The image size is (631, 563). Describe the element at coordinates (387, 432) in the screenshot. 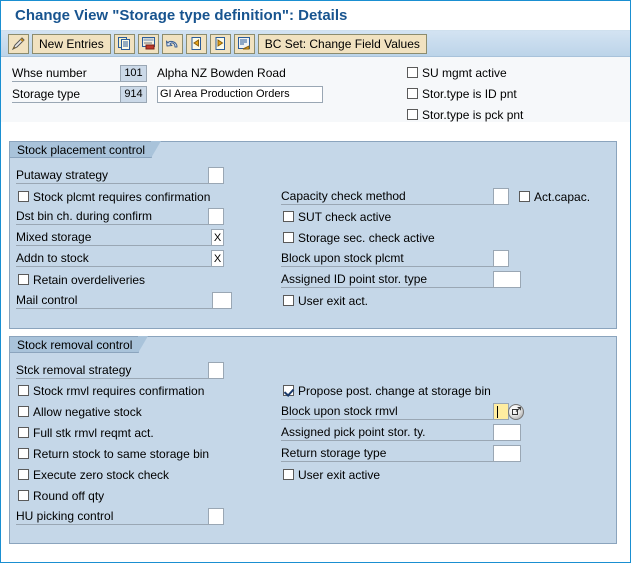

I see `assigned-pick-point-stor-ty-label: Assigned pick point stor. ty.` at that location.